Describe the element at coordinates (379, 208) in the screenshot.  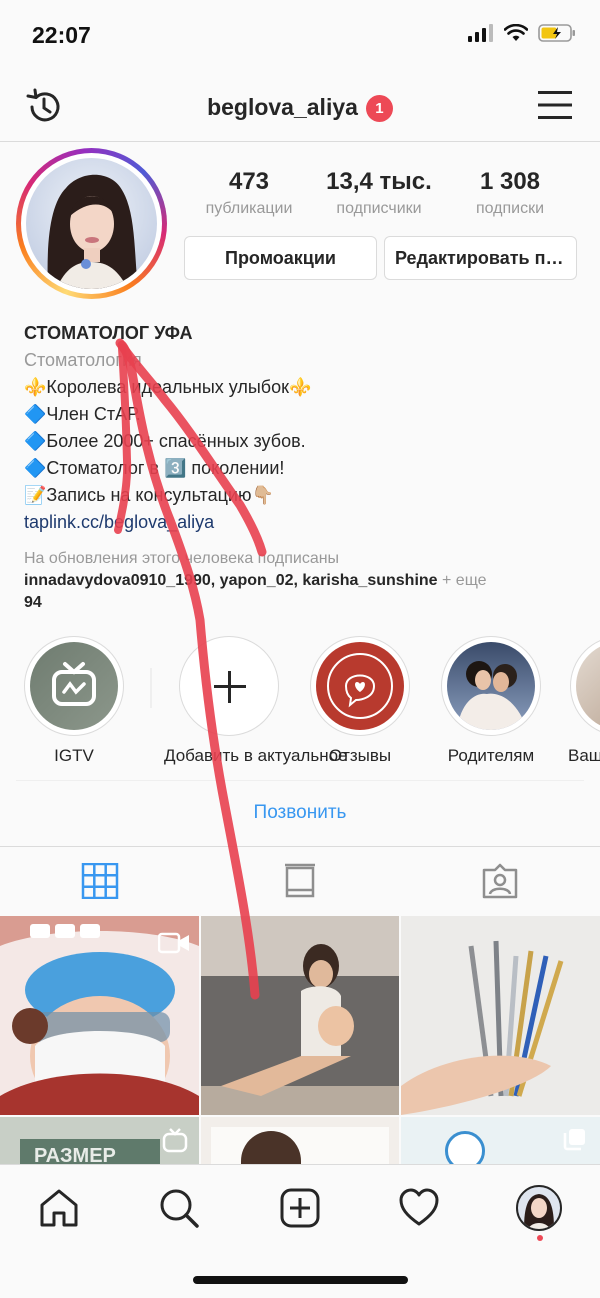
I see `followers-label: подписчики` at that location.